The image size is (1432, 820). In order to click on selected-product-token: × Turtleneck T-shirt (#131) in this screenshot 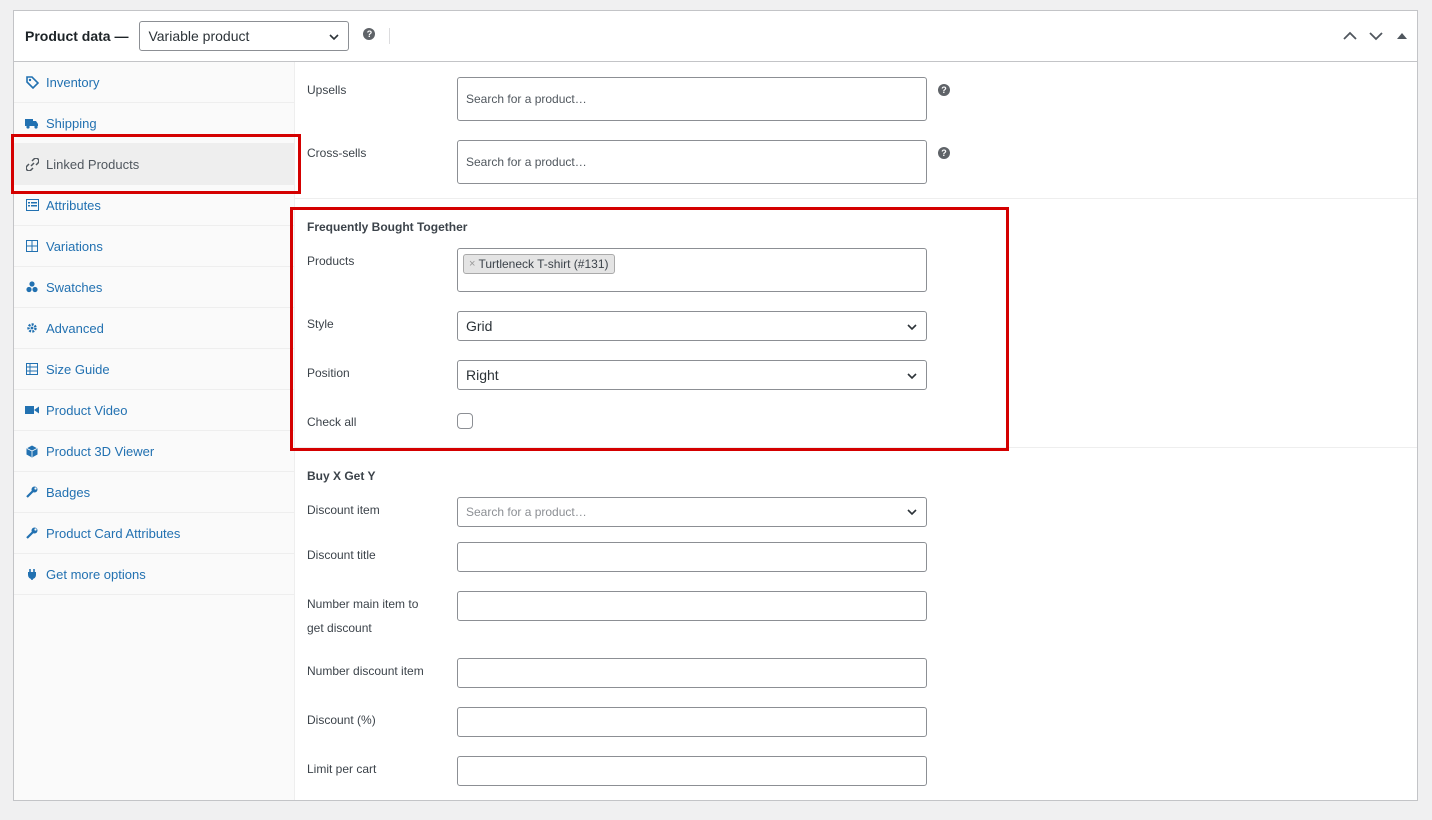, I will do `click(539, 264)`.